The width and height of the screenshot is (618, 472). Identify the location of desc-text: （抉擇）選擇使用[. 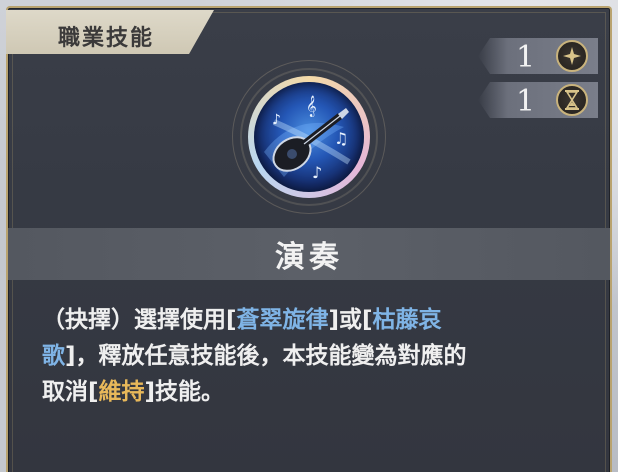
(139, 320).